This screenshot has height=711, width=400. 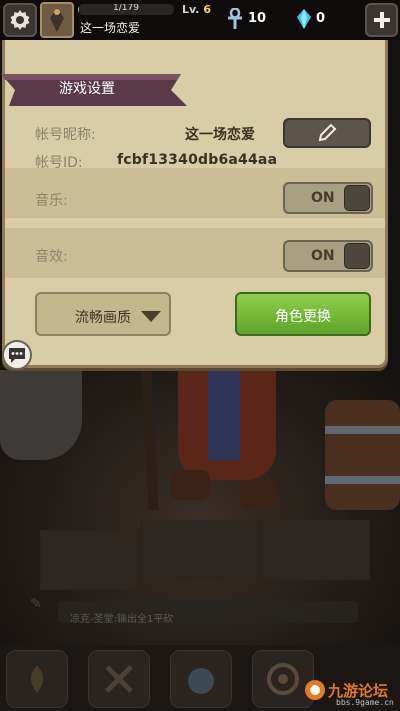 I want to click on crossed-swords-icon, so click(x=119, y=679).